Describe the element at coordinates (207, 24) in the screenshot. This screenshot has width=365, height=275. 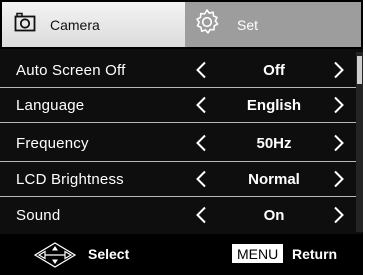
I see `gear-icon` at that location.